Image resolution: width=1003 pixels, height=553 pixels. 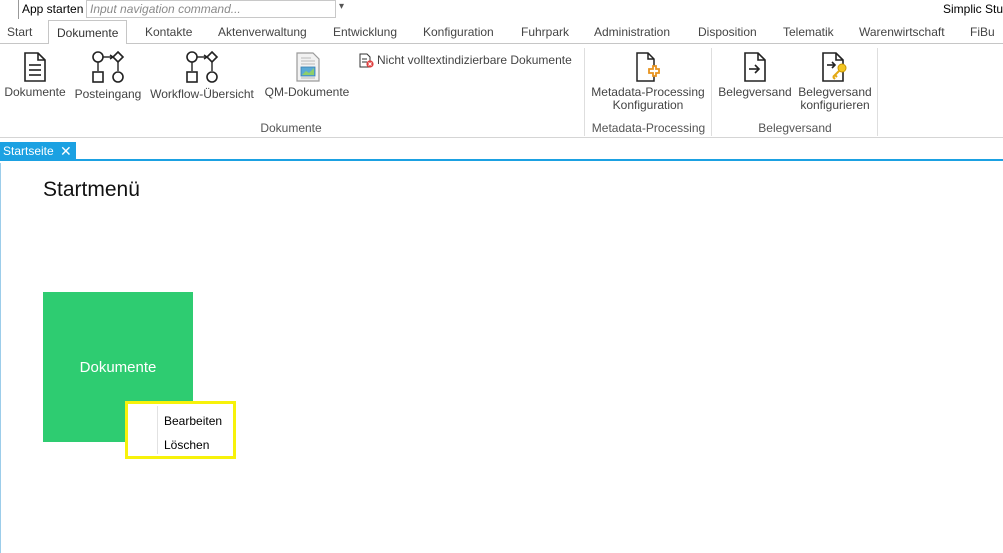 I want to click on workflow-uebersicht-button: Workflow-Übersicht, so click(x=202, y=75).